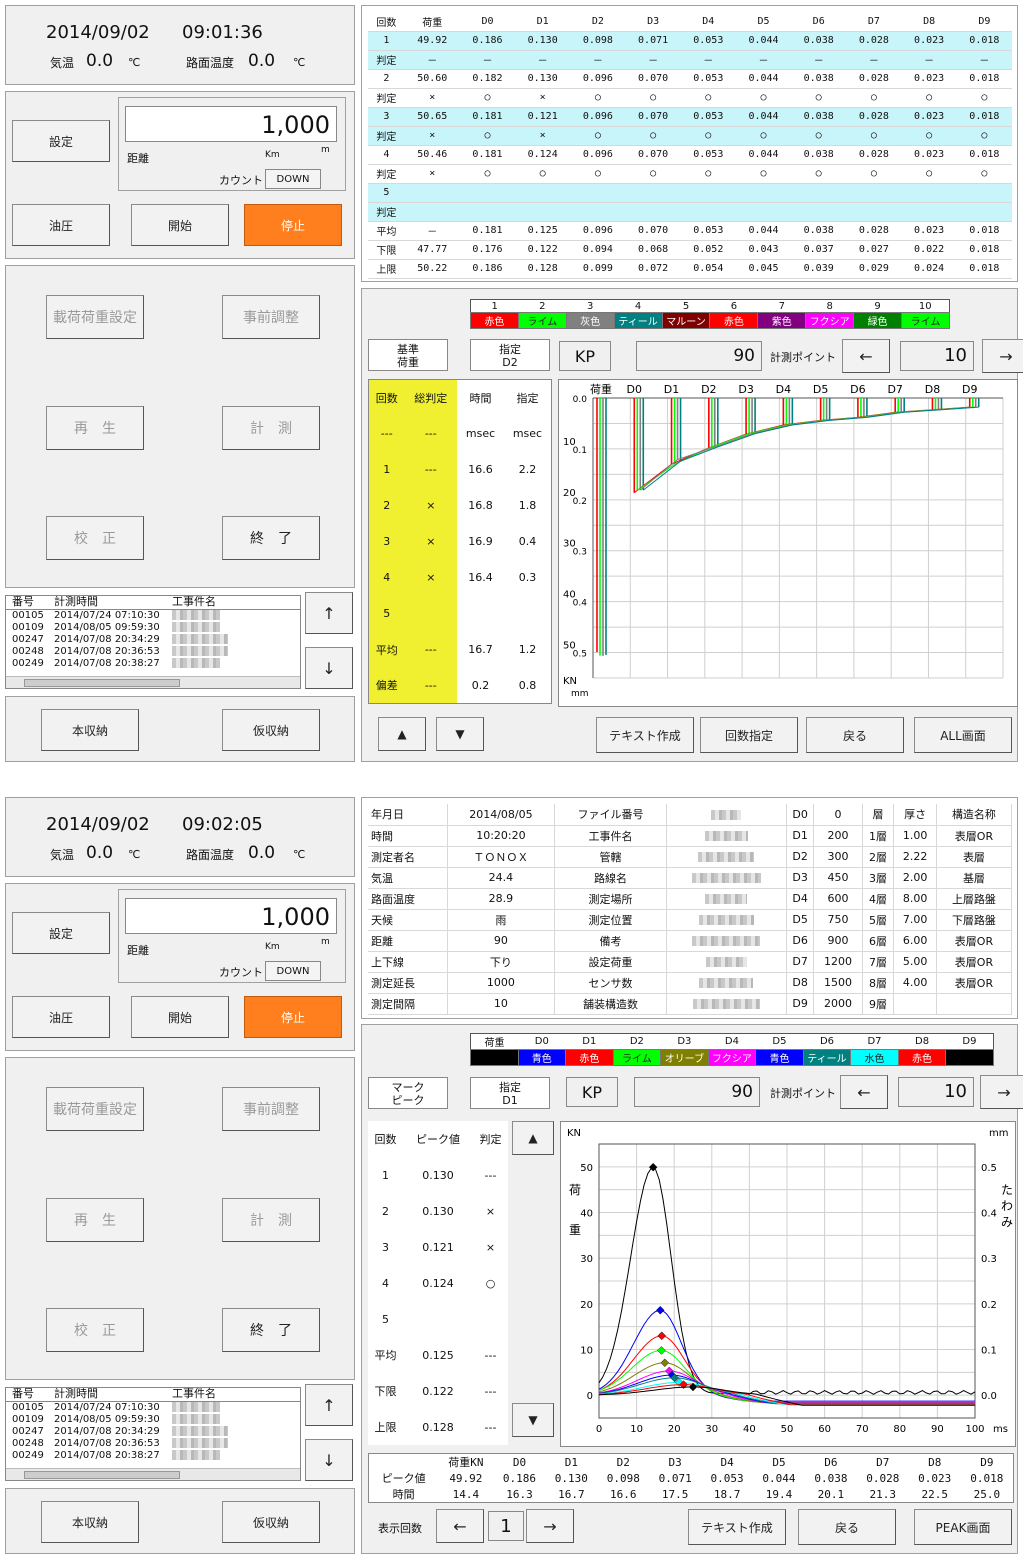  What do you see at coordinates (510, 1093) in the screenshot?
I see `spec-box: 指定 D1` at bounding box center [510, 1093].